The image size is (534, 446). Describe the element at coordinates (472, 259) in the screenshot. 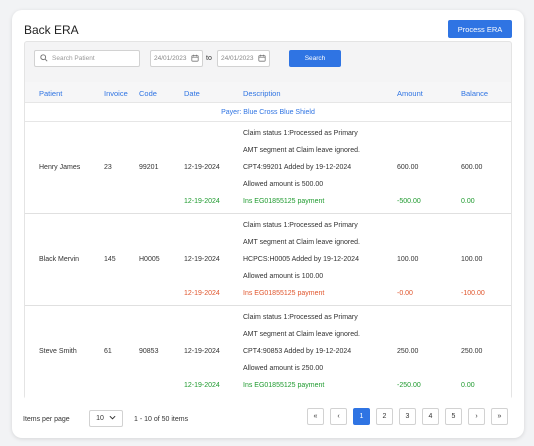

I see `balance-value: 100.00` at that location.